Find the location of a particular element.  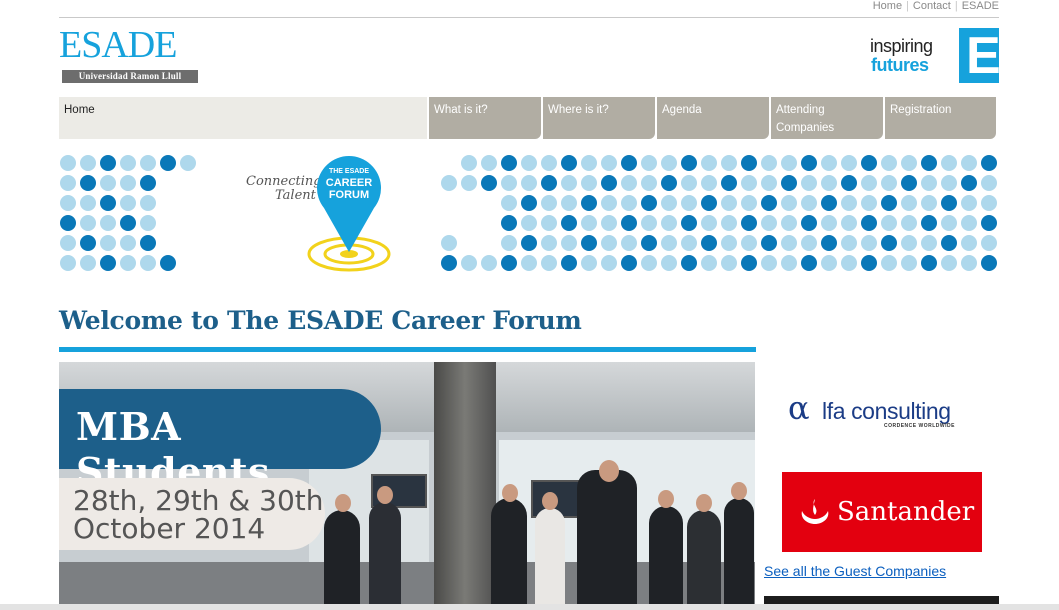

alfa-consulting-logo: α lfa consulting CORDENCE WORLDWIDE is located at coordinates (883, 414).